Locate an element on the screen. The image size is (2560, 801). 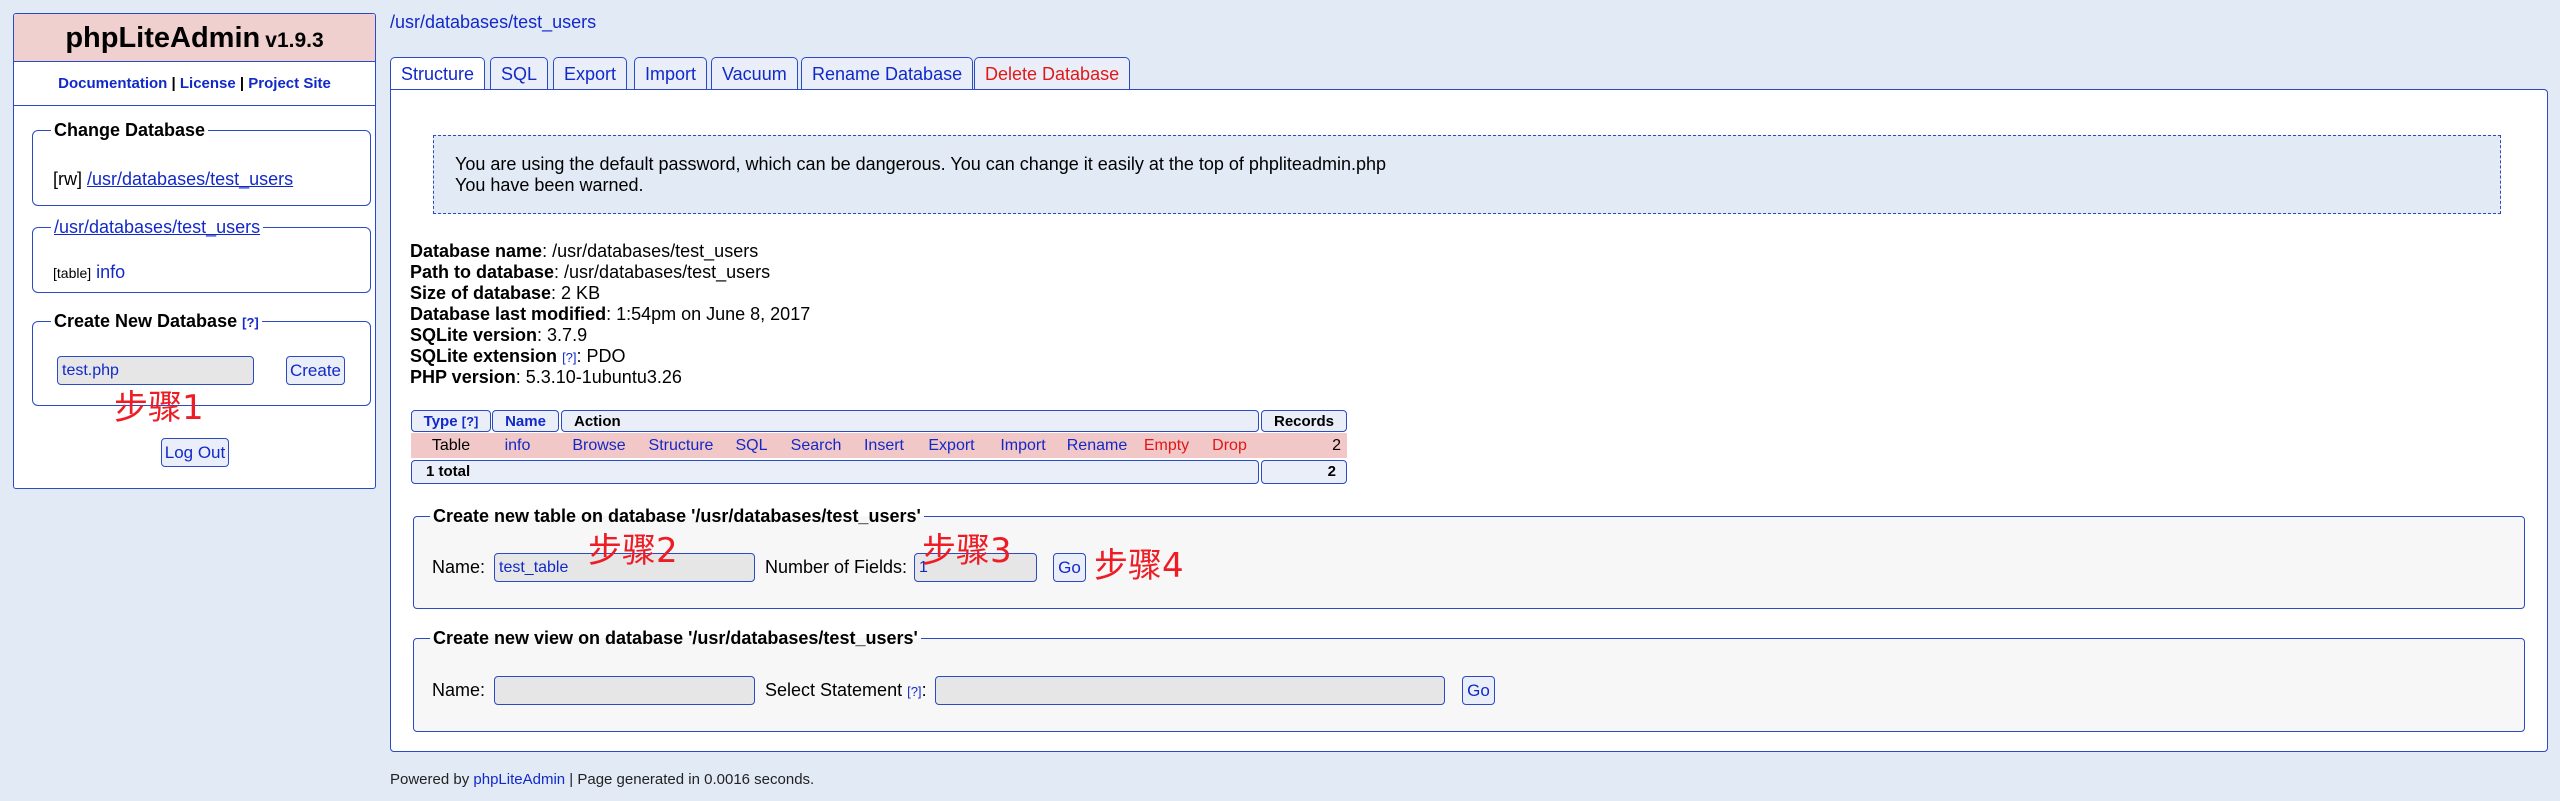
project-site-link: Project Site is located at coordinates (289, 83).